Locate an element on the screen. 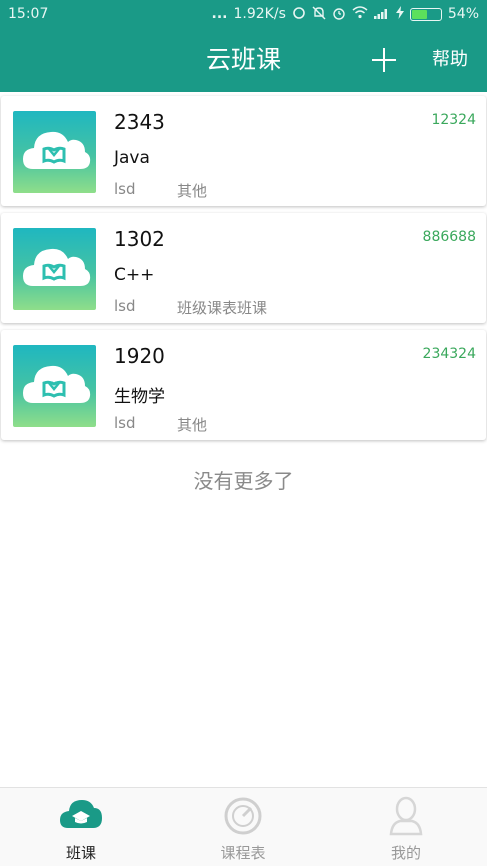  tab-classes: 班课 is located at coordinates (81, 827).